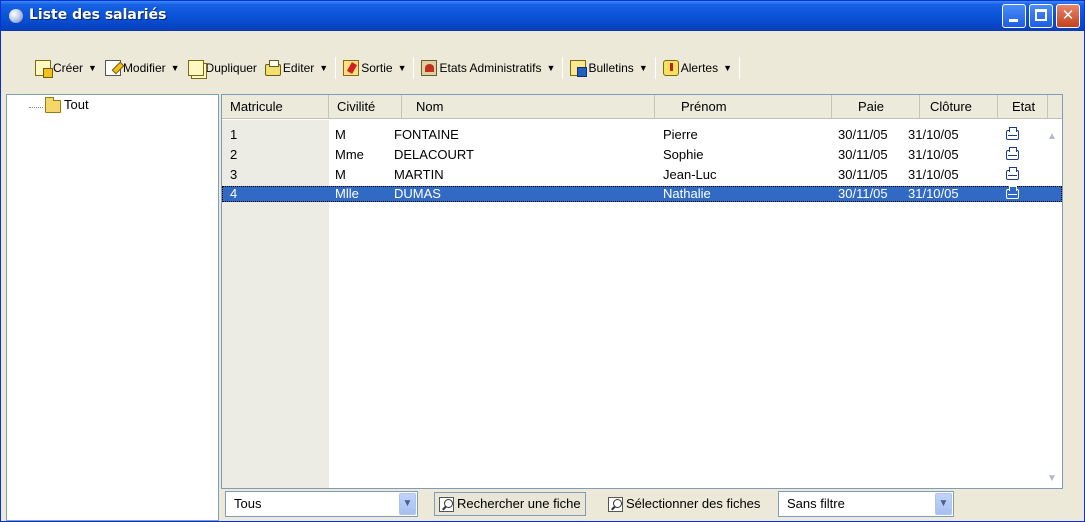  I want to click on cell-prenom: Sophie, so click(683, 154).